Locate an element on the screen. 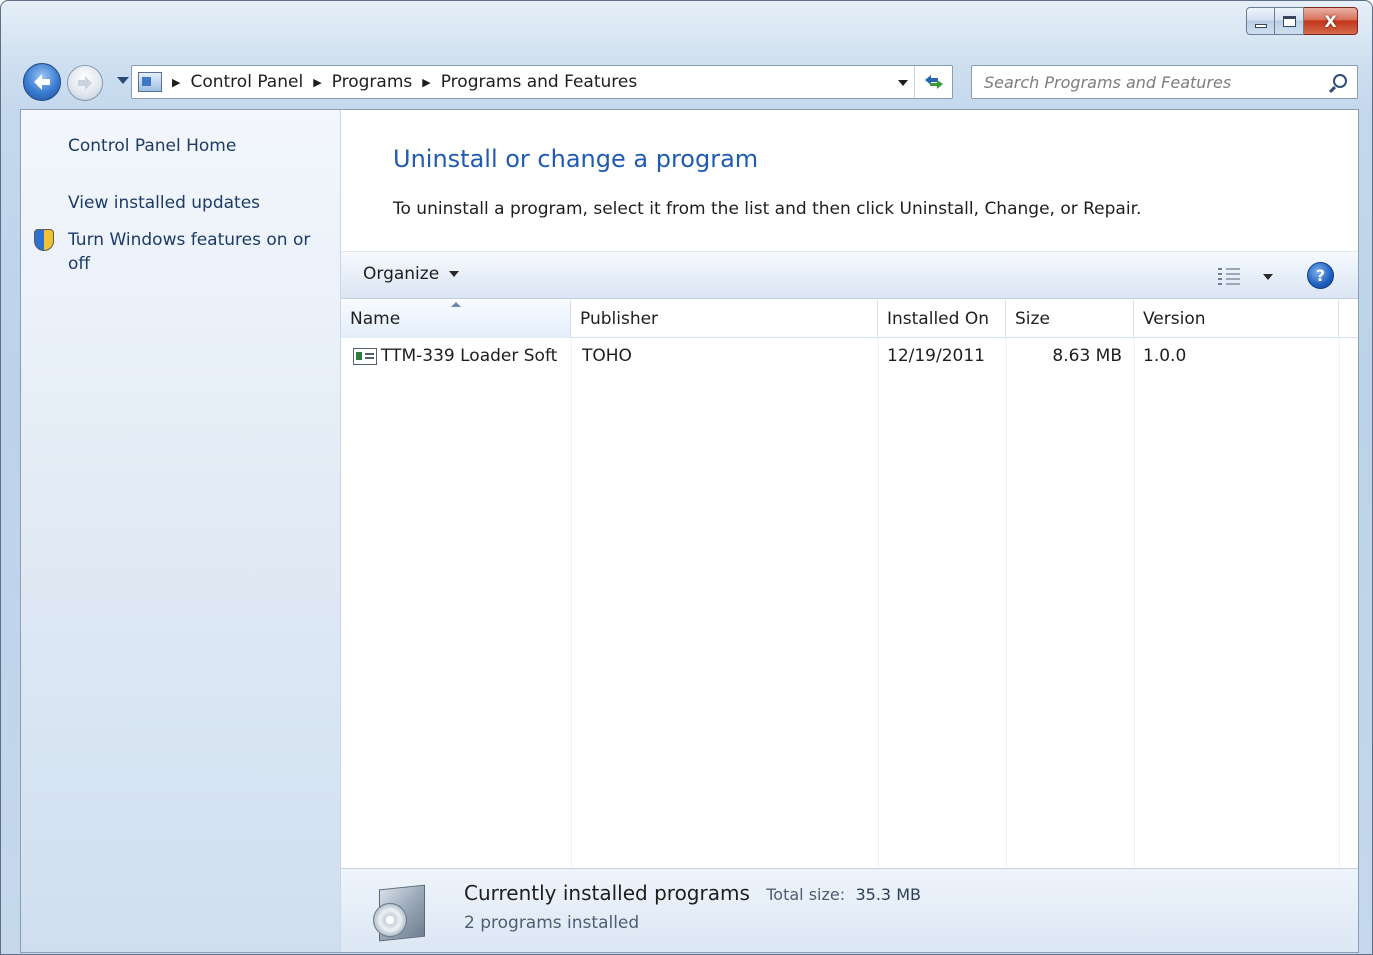  column-header-size: Size is located at coordinates (1070, 319).